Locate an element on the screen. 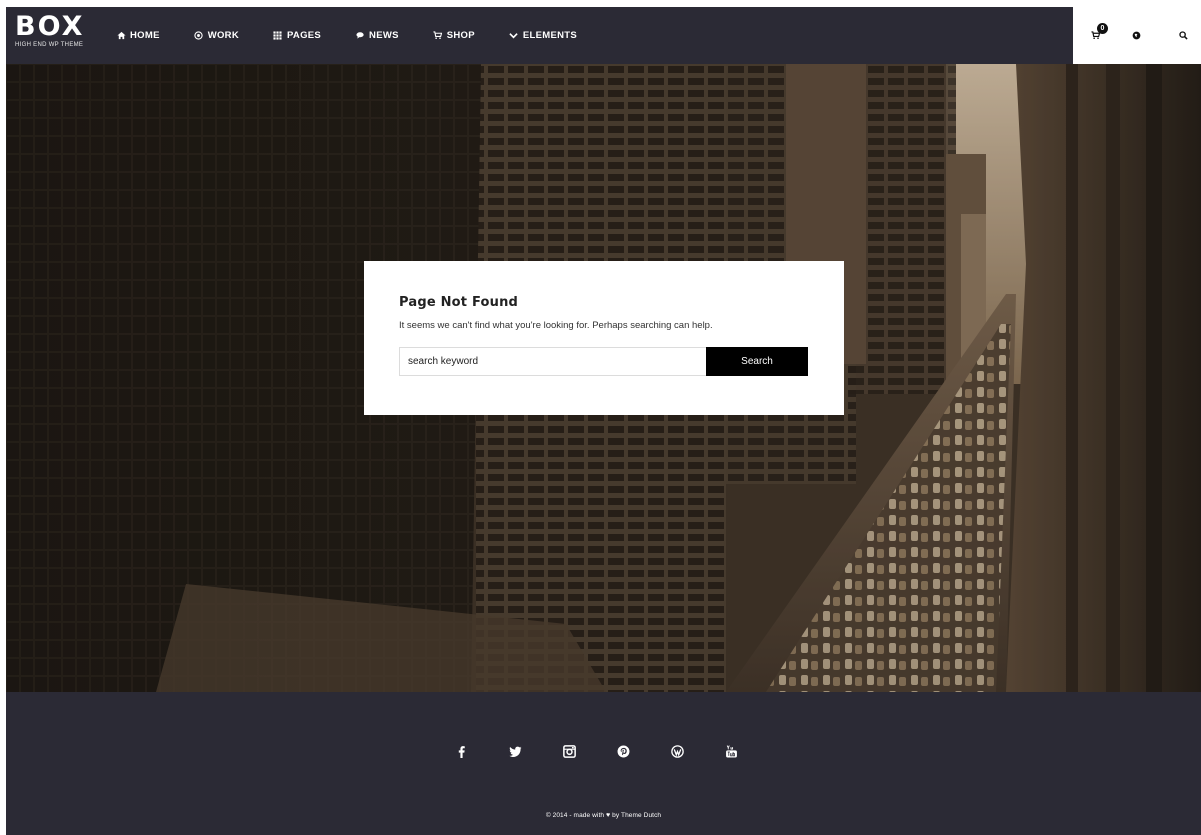  nav-item-home: HOME is located at coordinates (138, 35).